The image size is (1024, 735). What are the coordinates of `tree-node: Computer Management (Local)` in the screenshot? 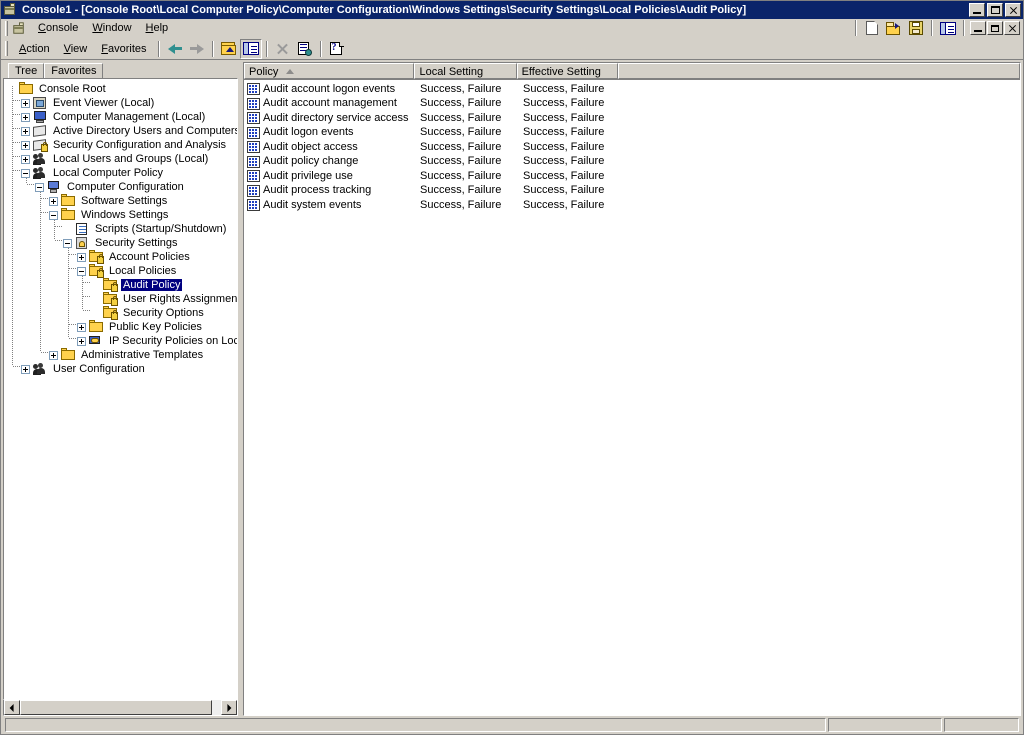 It's located at (122, 117).